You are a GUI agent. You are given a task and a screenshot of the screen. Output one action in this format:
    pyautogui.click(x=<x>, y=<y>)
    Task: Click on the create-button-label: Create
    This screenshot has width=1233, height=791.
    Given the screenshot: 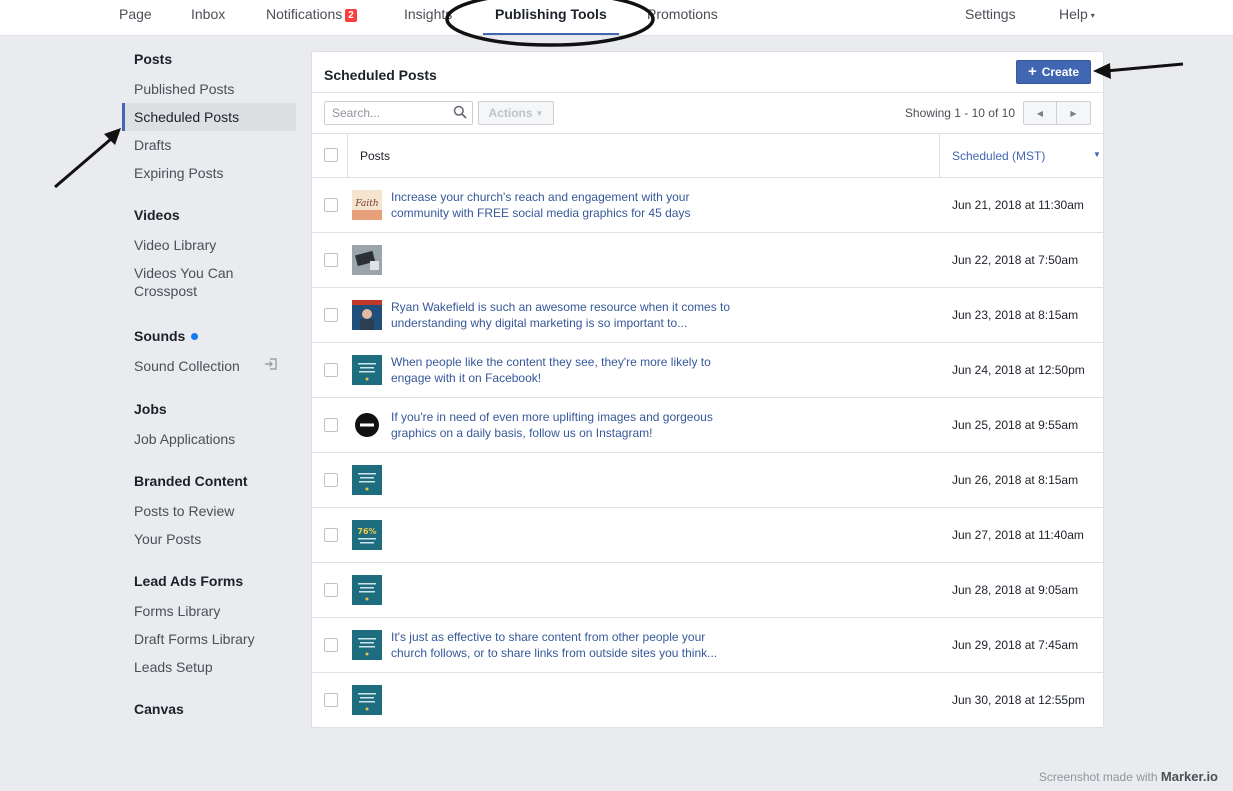 What is the action you would take?
    pyautogui.click(x=1060, y=72)
    